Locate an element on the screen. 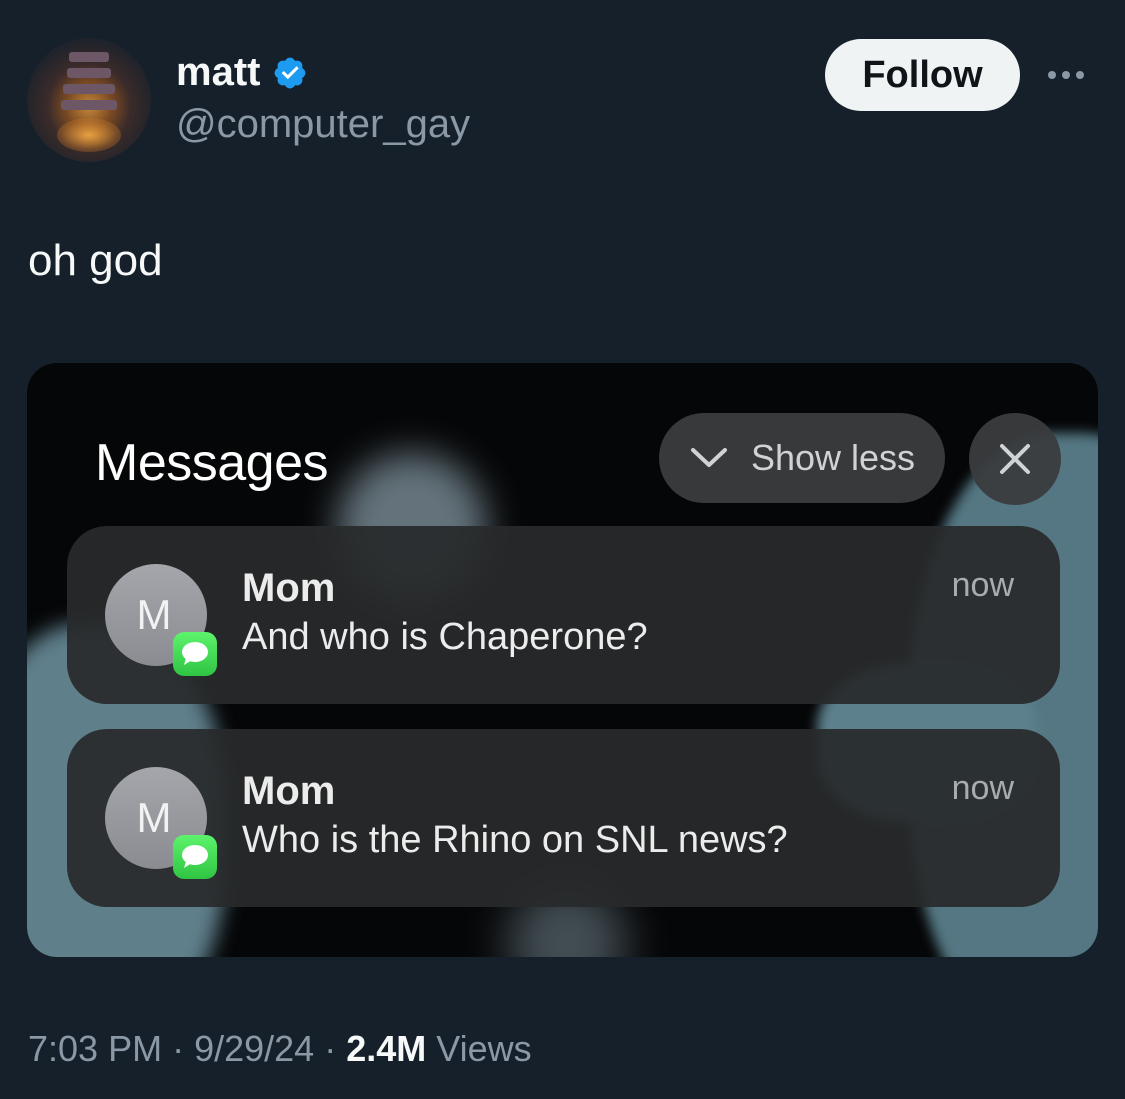 Image resolution: width=1125 pixels, height=1099 pixels. notification-message: Who is the Rhino on SNL news? is located at coordinates (515, 840).